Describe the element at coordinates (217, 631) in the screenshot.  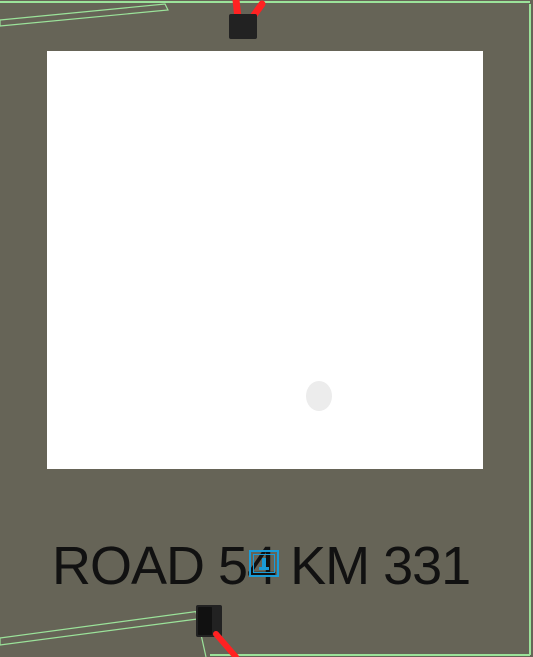
I see `post-bottom-icon` at that location.